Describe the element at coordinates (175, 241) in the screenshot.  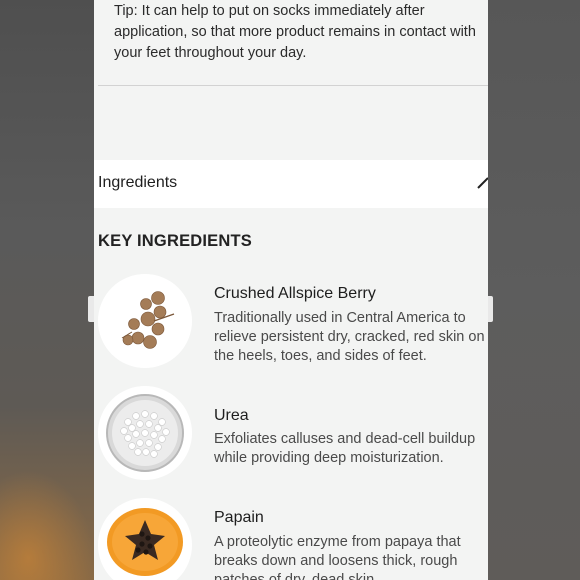
I see `key-ingredients-heading: KEY INGREDIENTS` at that location.